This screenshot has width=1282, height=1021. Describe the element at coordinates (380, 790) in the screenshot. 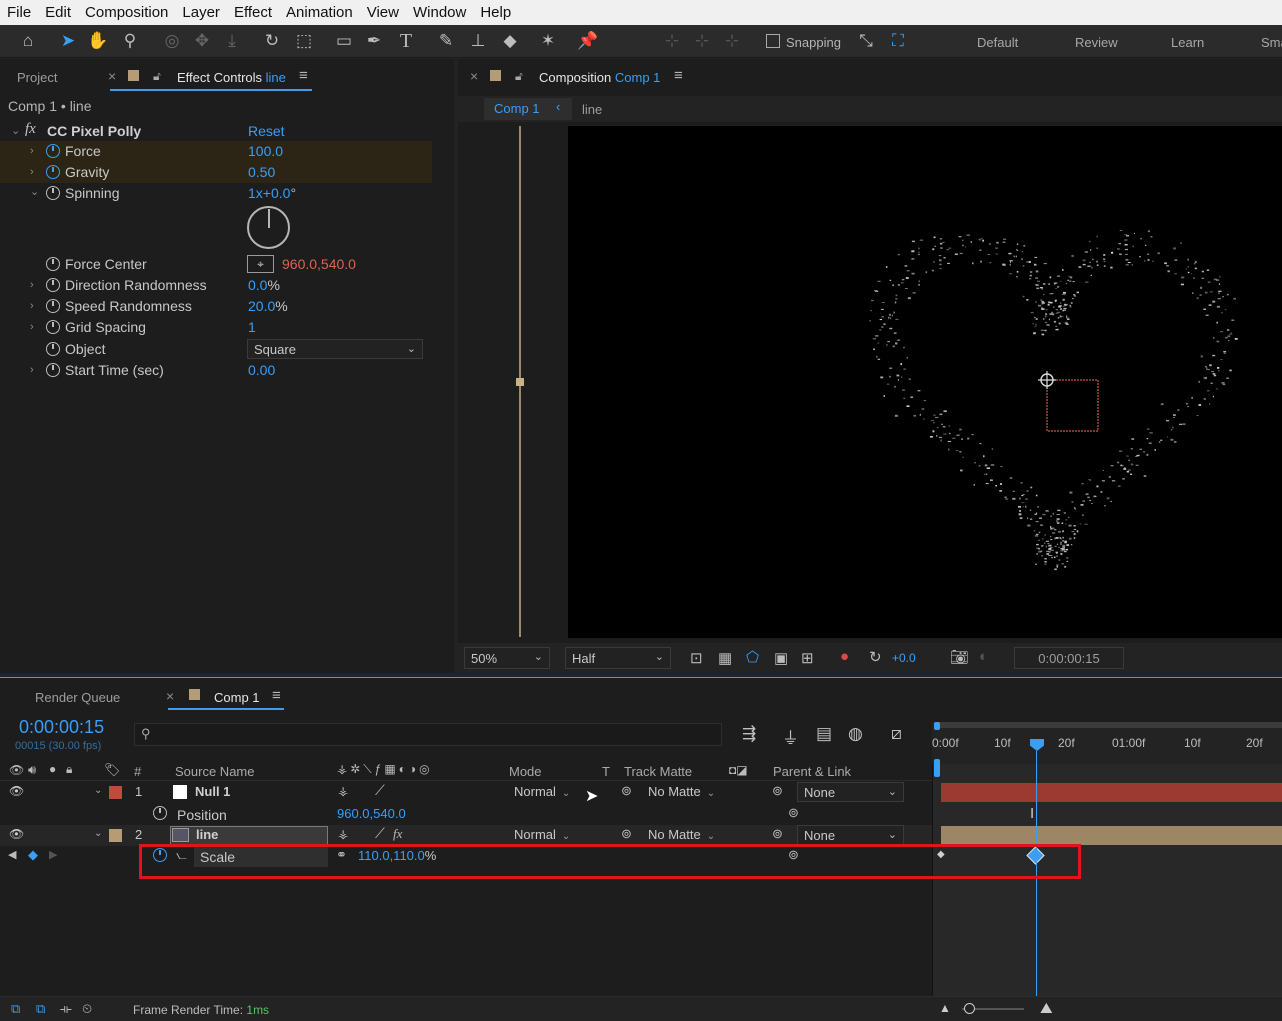

I see `quality-switch-icon: ⟋` at that location.